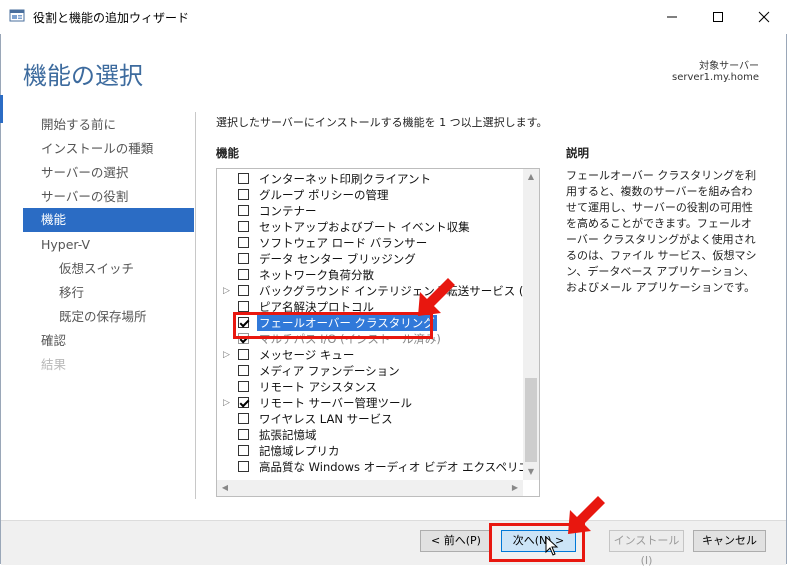 This screenshot has height=571, width=787. What do you see at coordinates (316, 275) in the screenshot?
I see `feature-label: ネットワーク負荷分散` at bounding box center [316, 275].